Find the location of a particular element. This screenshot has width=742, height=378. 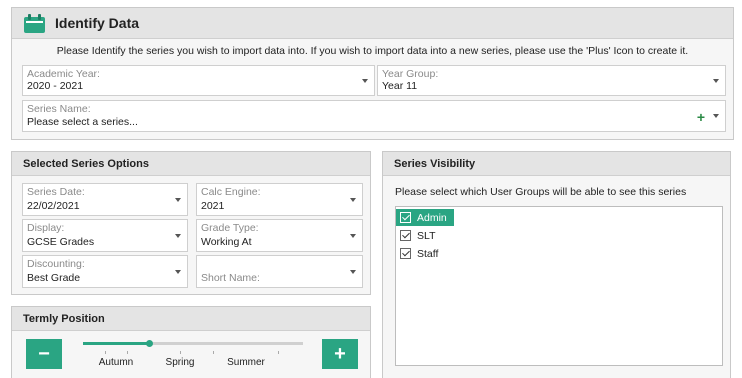

visibility-header: Series Visibility is located at coordinates (556, 164).